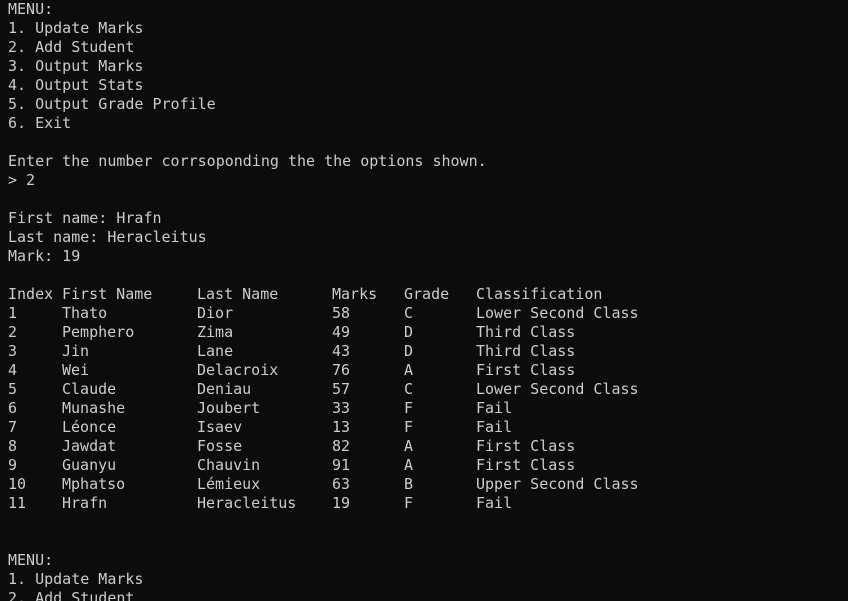 The width and height of the screenshot is (848, 601). I want to click on cell-last-name: Dior, so click(215, 313).